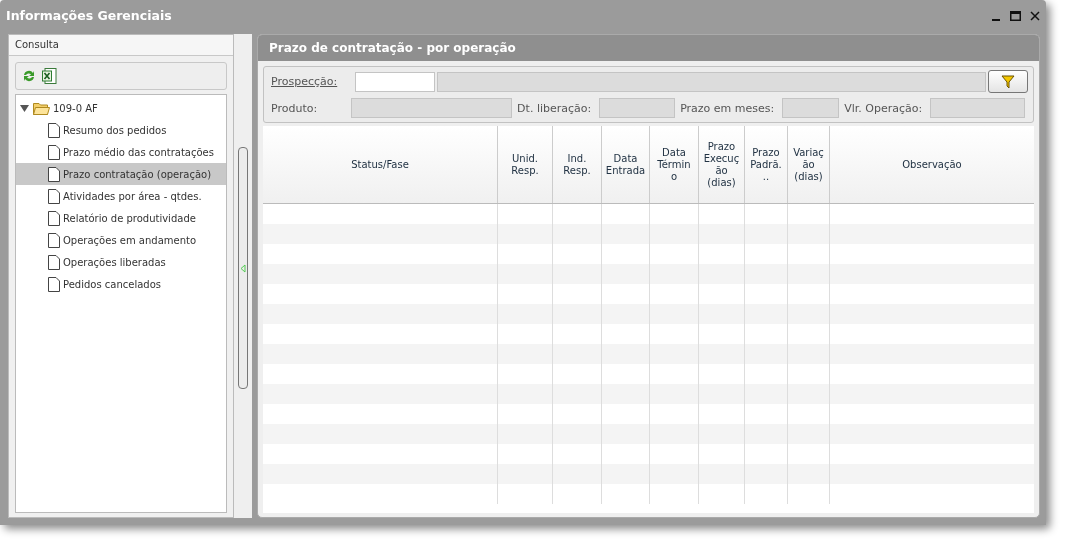  I want to click on splitter-handle, so click(243, 268).